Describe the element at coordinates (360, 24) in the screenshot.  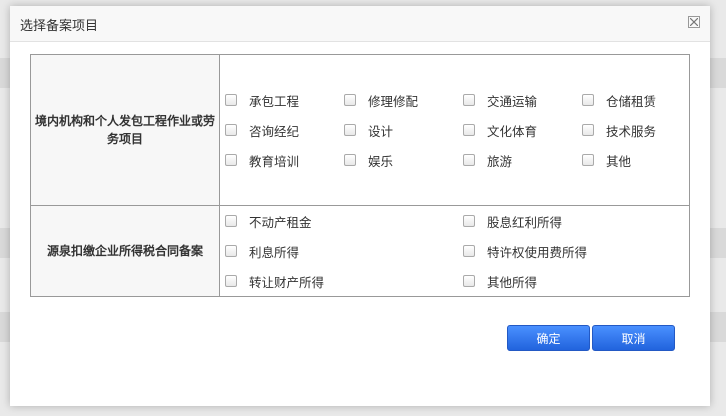
I see `dialog-header: 选择备案项目` at that location.